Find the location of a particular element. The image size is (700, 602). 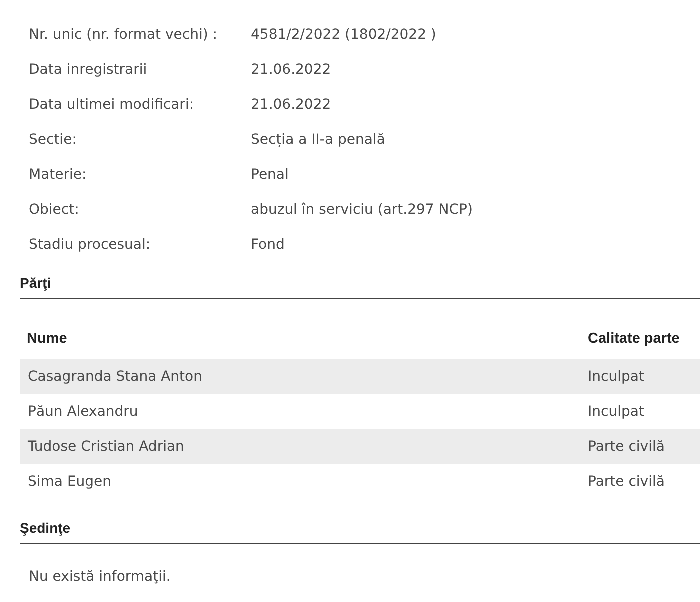

field-value: Fond is located at coordinates (268, 244).